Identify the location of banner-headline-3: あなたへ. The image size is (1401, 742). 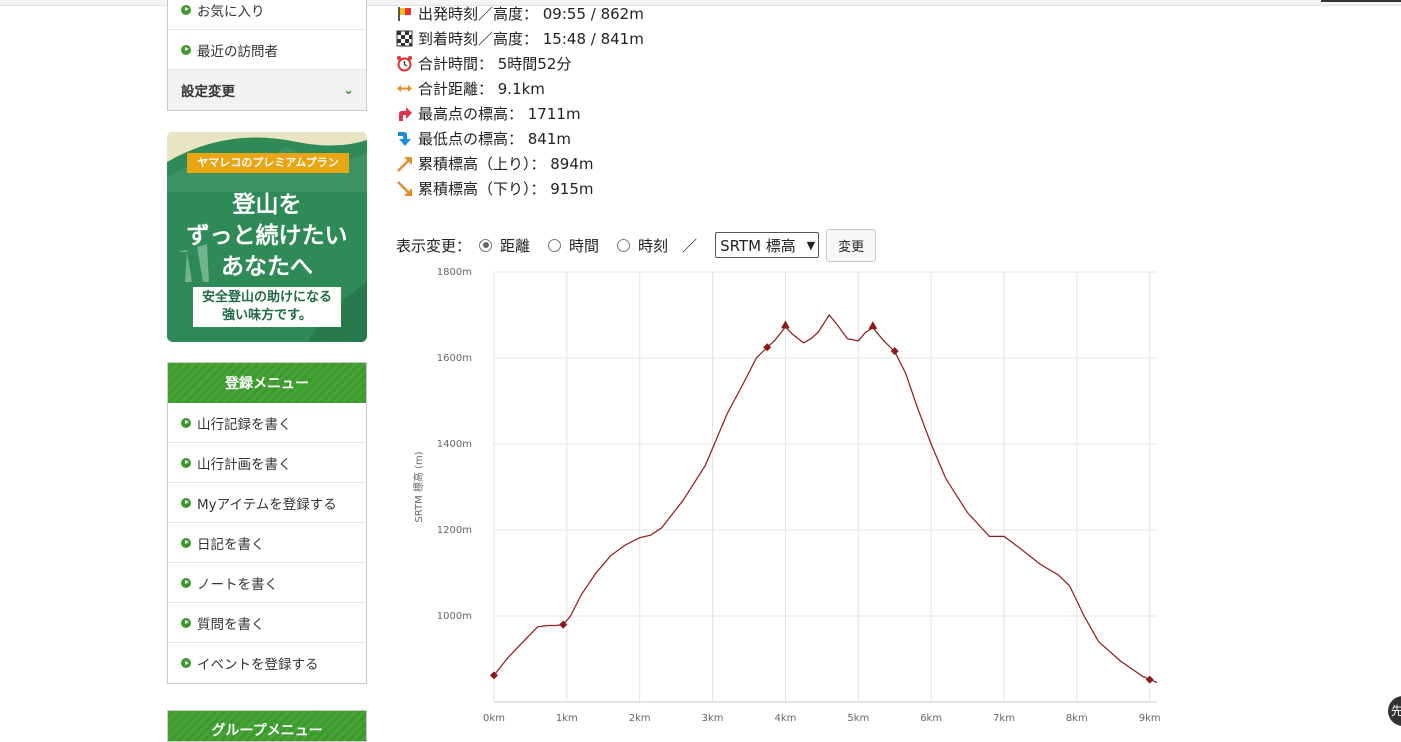
(267, 267).